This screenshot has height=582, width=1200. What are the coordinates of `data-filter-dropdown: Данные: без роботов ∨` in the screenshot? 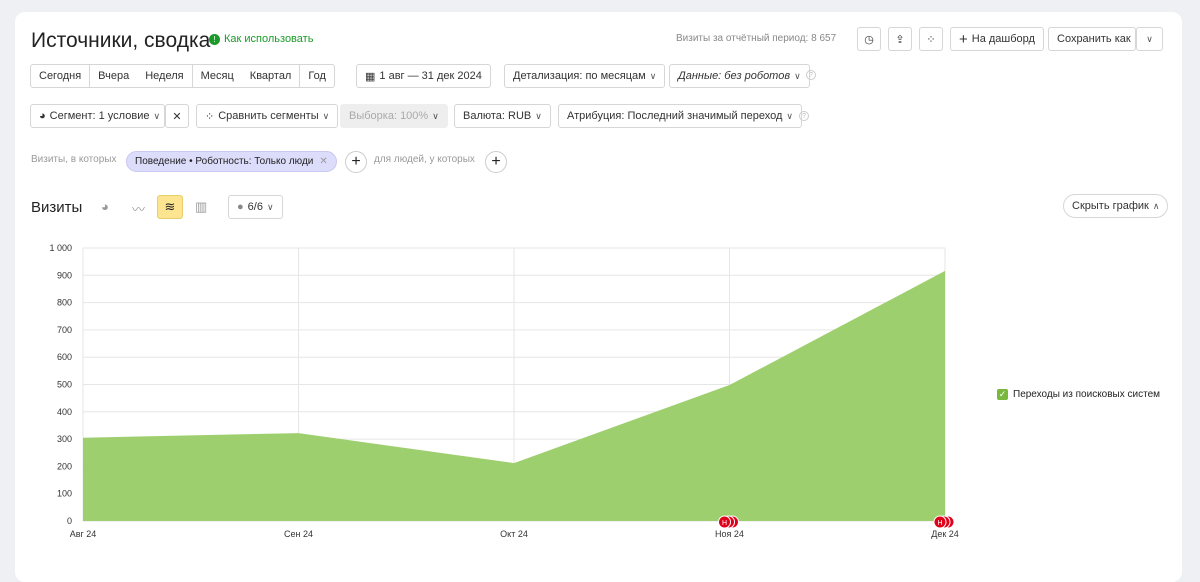 It's located at (739, 76).